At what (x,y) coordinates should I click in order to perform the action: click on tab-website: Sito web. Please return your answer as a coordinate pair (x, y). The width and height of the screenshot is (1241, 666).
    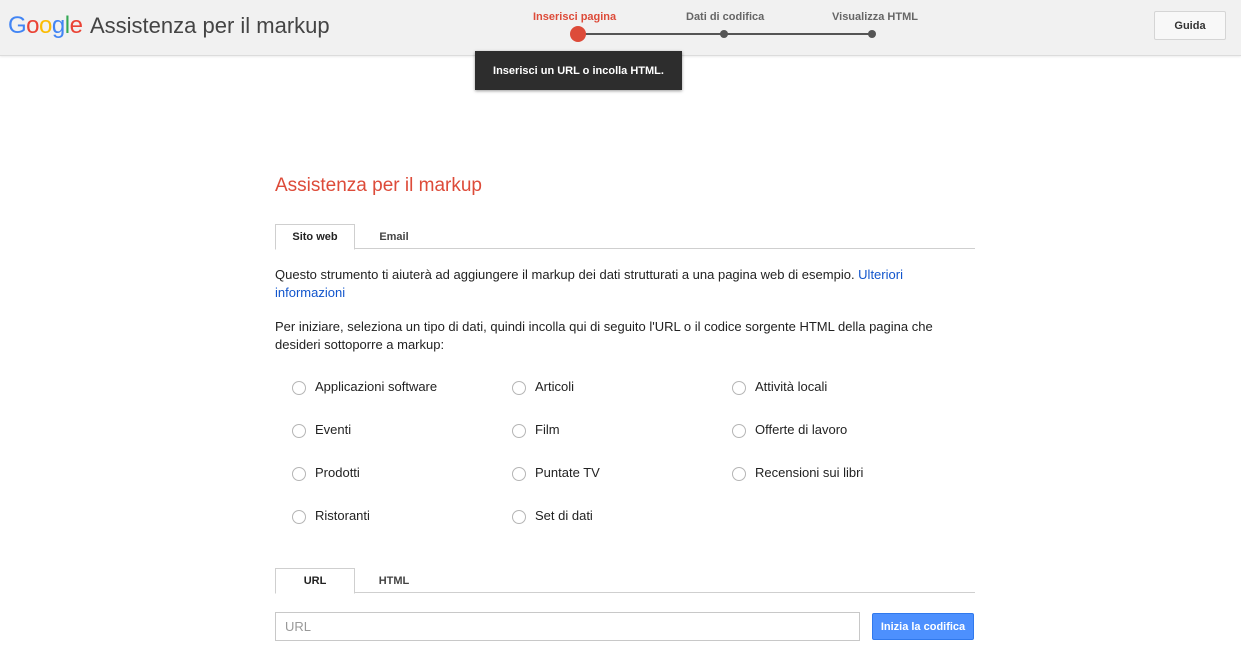
    Looking at the image, I should click on (315, 237).